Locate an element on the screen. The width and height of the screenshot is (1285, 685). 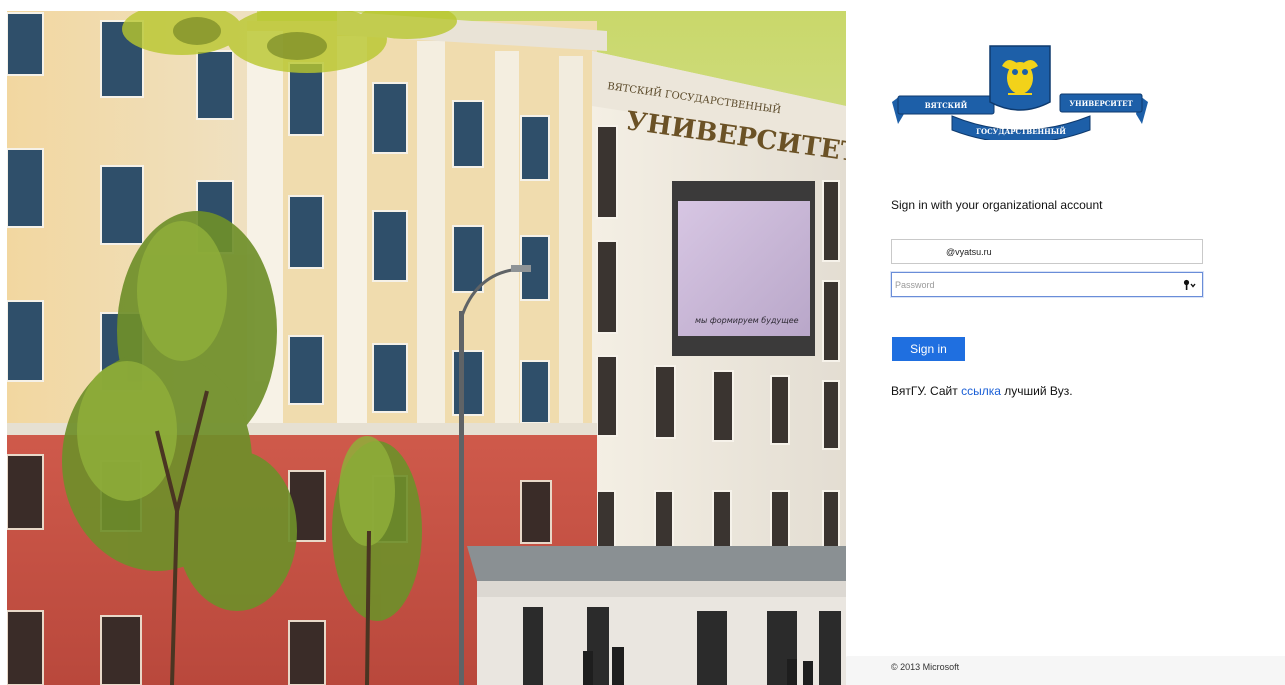
email-field is located at coordinates (1047, 251).